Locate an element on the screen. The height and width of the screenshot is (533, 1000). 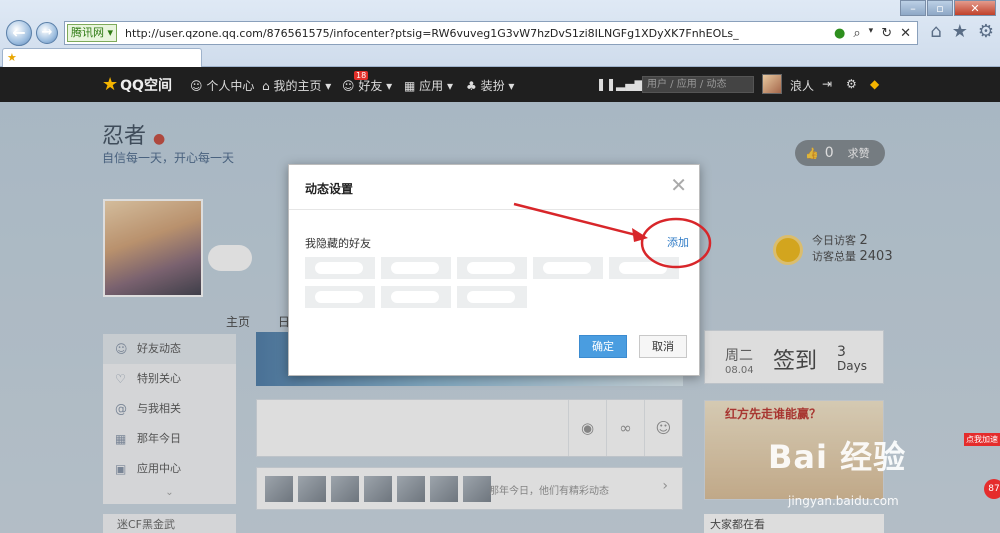
search-icon: ⌕ is located at coordinates (856, 33).